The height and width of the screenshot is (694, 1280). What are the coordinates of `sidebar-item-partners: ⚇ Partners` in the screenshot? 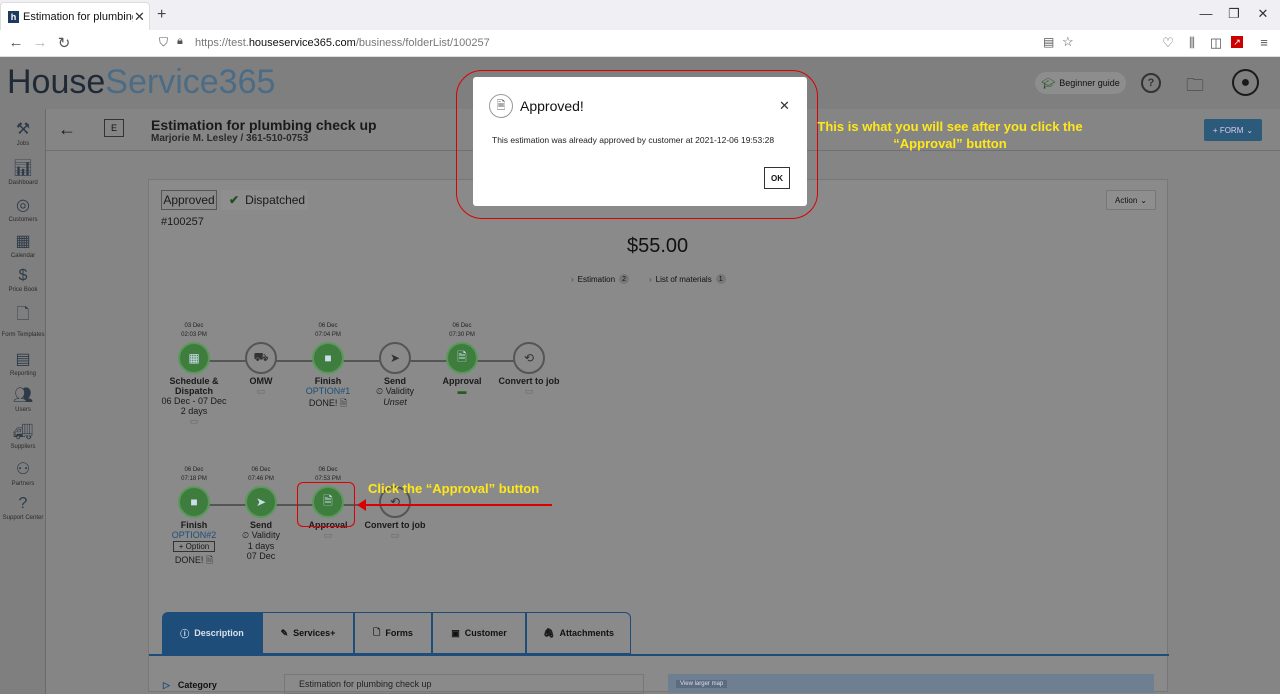 It's located at (23, 473).